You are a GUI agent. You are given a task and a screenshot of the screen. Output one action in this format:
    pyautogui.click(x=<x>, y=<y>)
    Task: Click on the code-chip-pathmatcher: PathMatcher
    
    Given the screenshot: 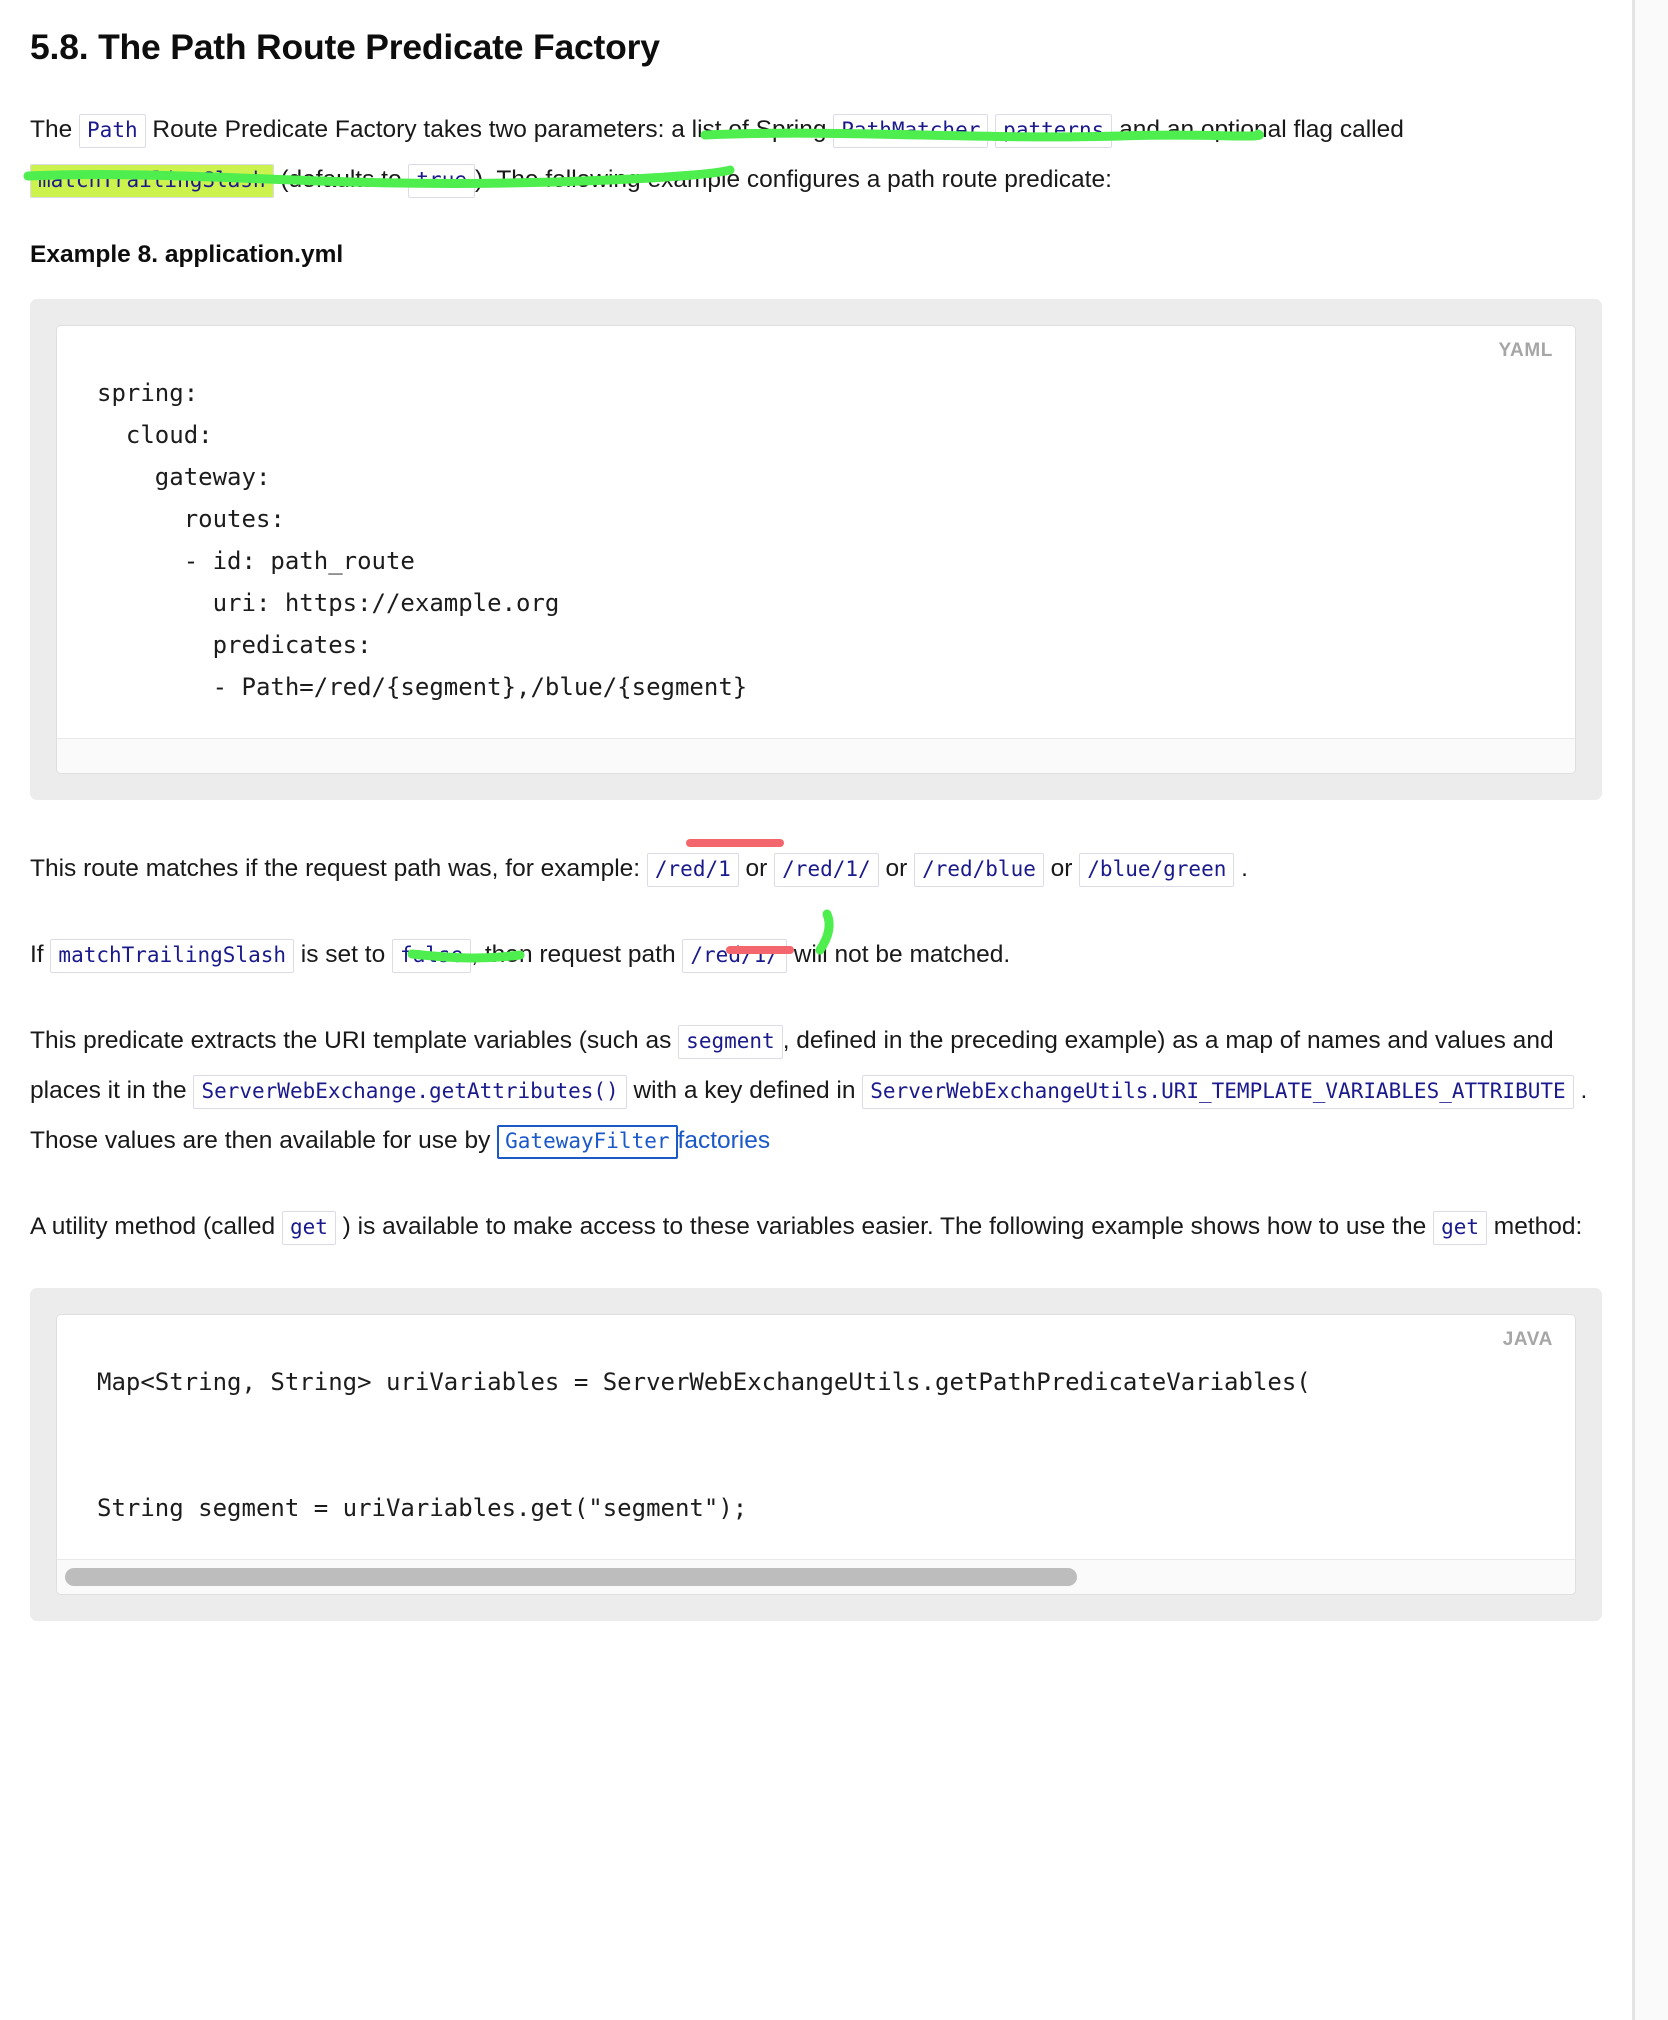 What is the action you would take?
    pyautogui.click(x=911, y=130)
    